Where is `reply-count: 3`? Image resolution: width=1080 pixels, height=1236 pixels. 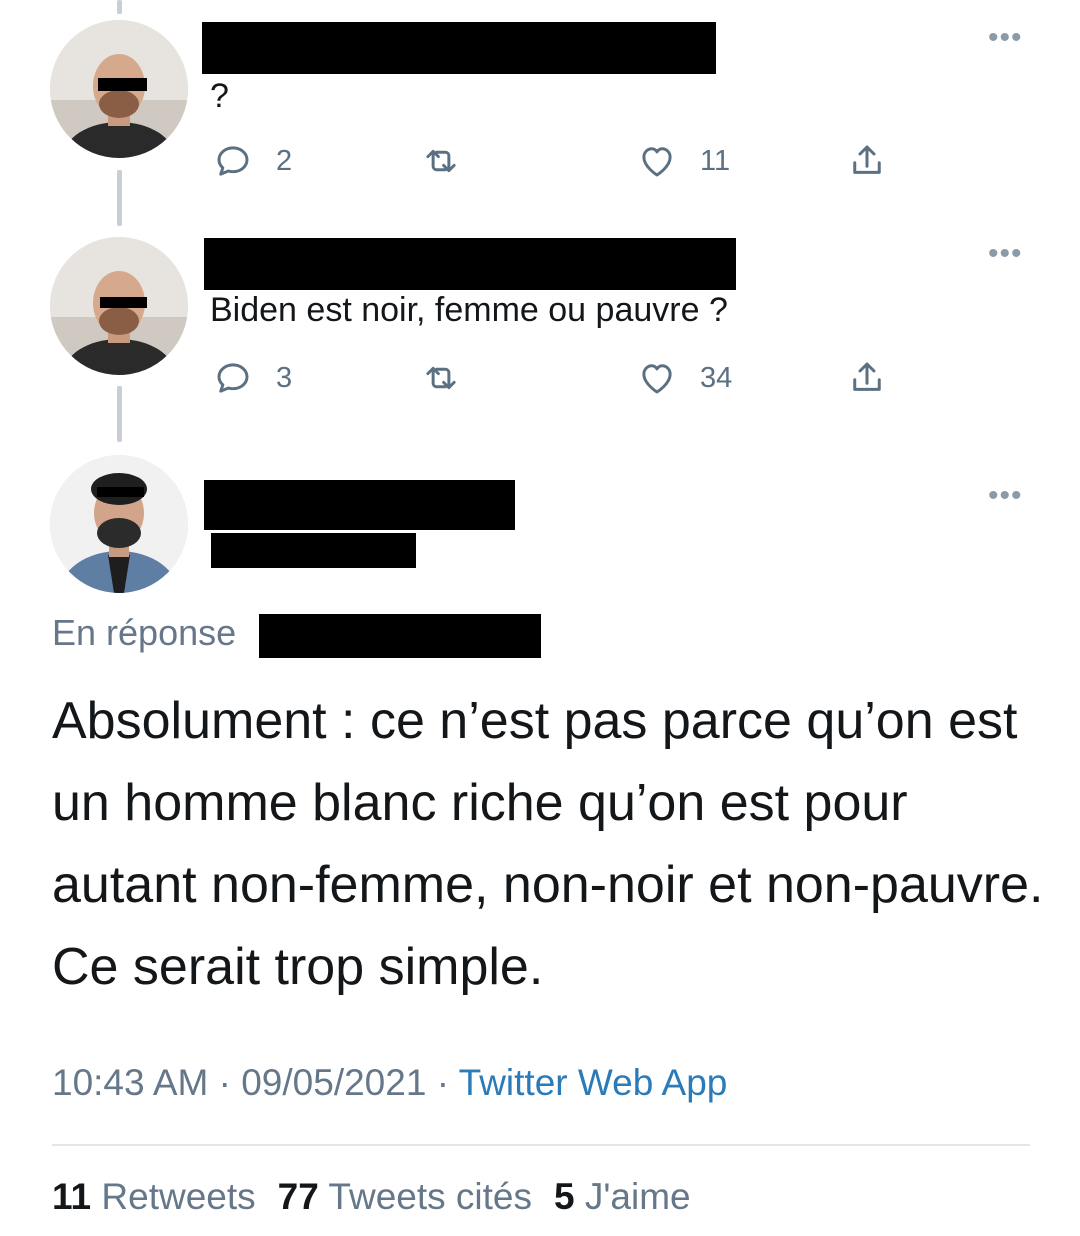
reply-count: 3 is located at coordinates (284, 377).